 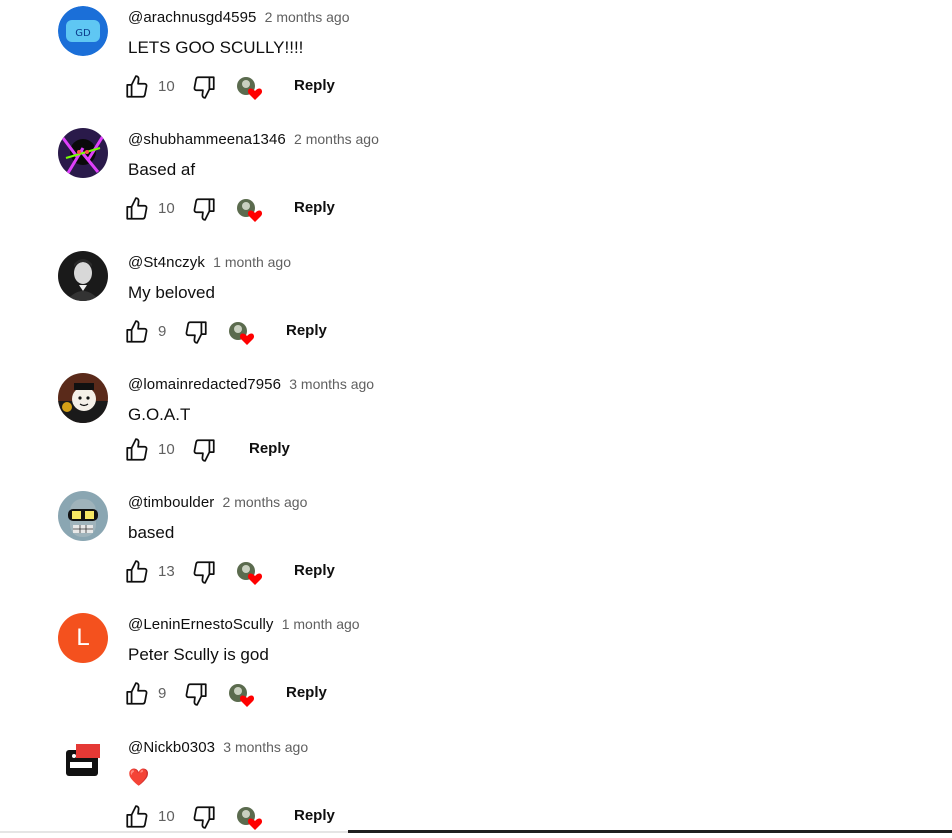 What do you see at coordinates (217, 502) in the screenshot?
I see `comment-header: @timboulder 2 months ago` at bounding box center [217, 502].